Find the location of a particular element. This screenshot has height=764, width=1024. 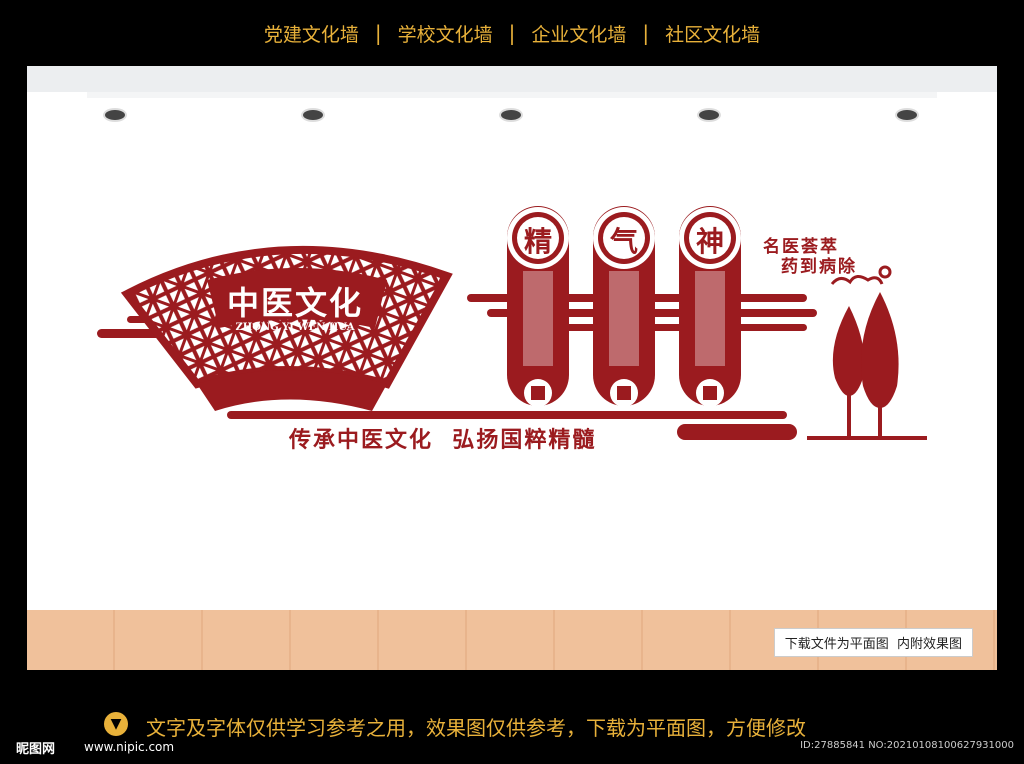

overlay-note: 下载文件为平面图 内附效果图 is located at coordinates (873, 642).